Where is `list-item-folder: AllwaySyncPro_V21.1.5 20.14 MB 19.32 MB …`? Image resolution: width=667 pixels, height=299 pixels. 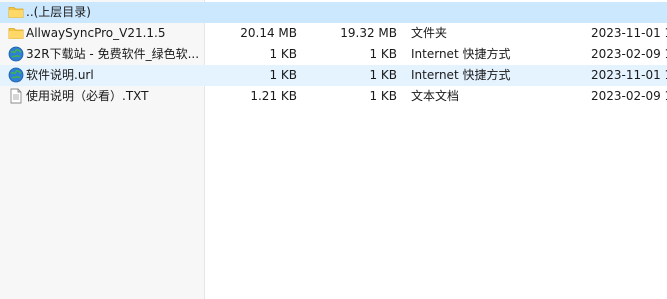
list-item-folder: AllwaySyncPro_V21.1.5 20.14 MB 19.32 MB … is located at coordinates (333, 33).